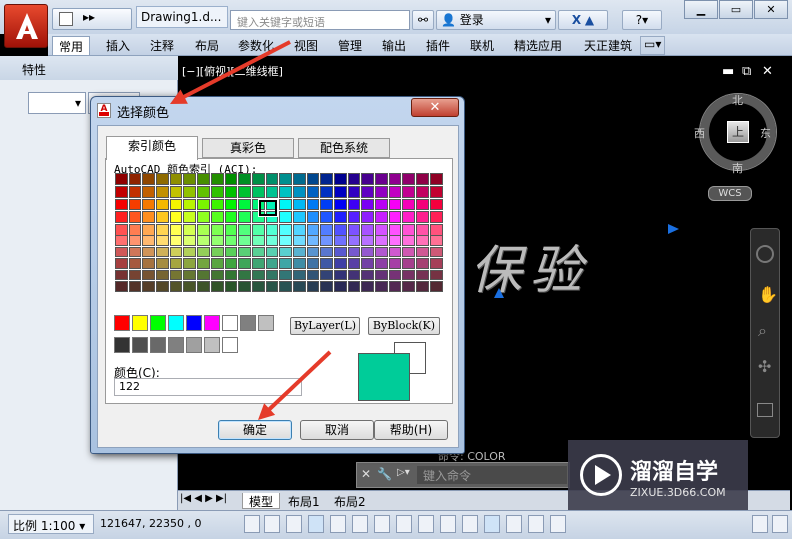 Image resolution: width=792 pixels, height=539 pixels. What do you see at coordinates (730, 193) in the screenshot?
I see `wcs-menu: WCS` at bounding box center [730, 193].